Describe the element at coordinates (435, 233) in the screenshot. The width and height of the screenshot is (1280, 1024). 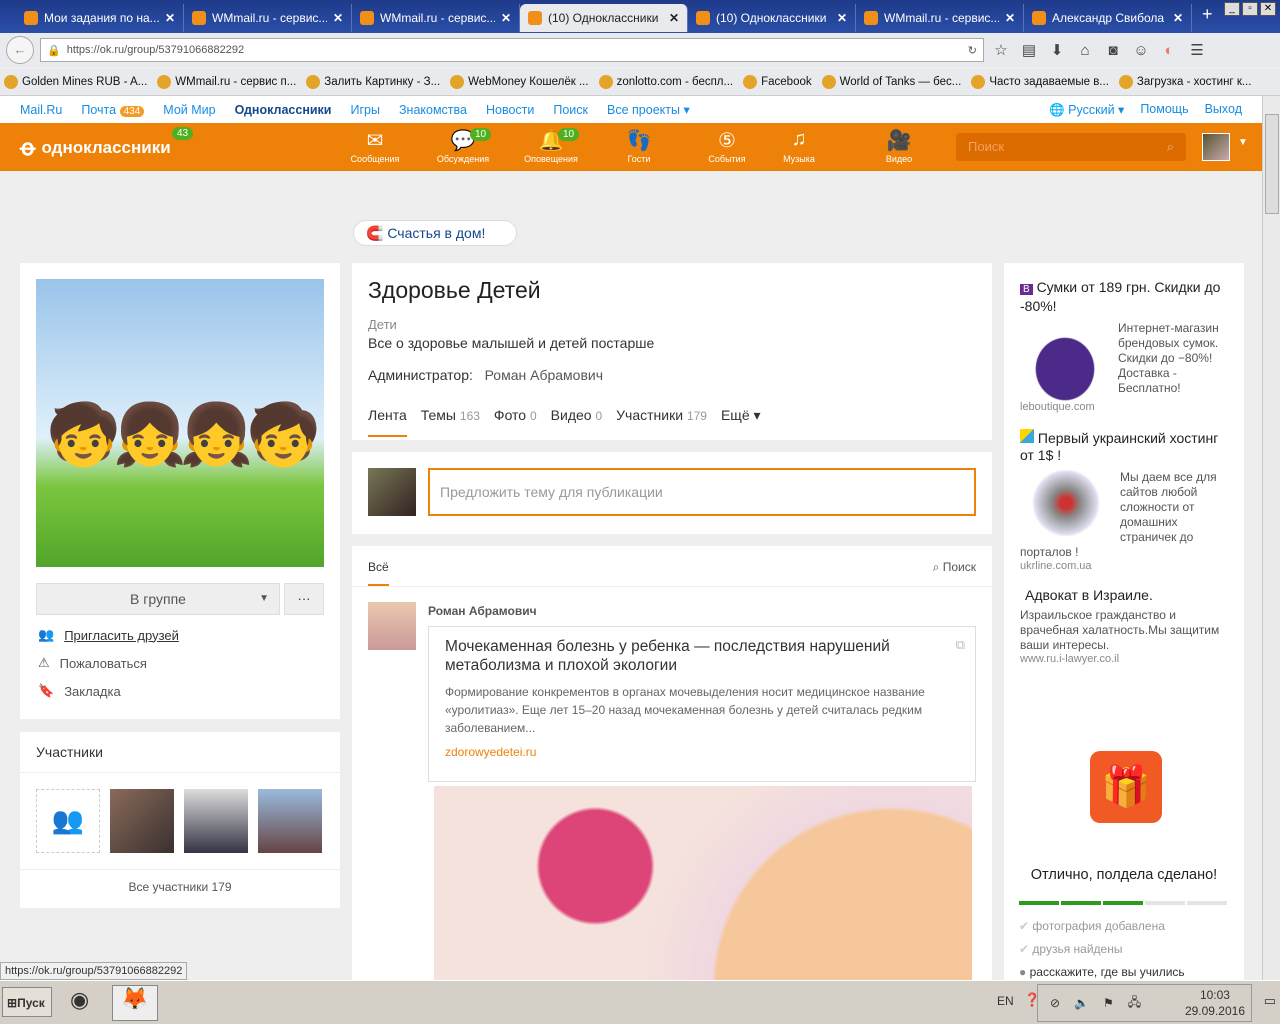
I see `promo-button: 🧲 Счастья в дом!` at that location.